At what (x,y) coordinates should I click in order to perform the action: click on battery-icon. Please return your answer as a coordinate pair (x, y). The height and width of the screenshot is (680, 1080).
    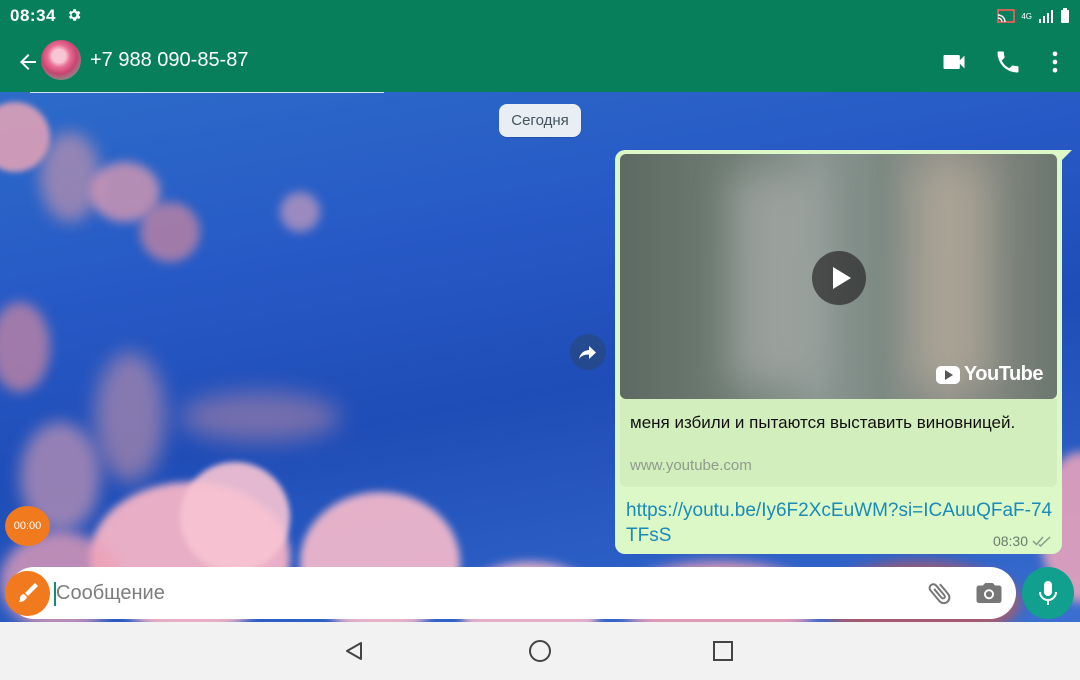
    Looking at the image, I should click on (1065, 15).